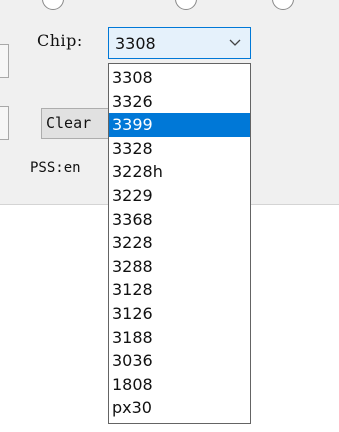 This screenshot has width=339, height=432. Describe the element at coordinates (179, 102) in the screenshot. I see `dropdown-option-3326: 3326` at that location.